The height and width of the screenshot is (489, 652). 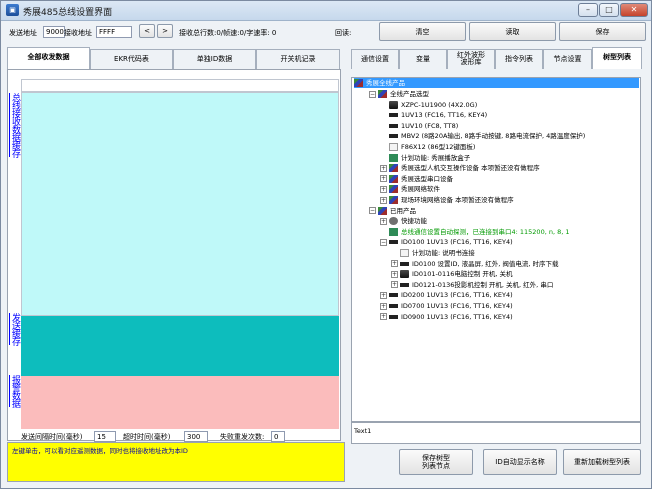 What do you see at coordinates (602, 462) in the screenshot?
I see `reload-tree-button: 重新加载树型列表` at bounding box center [602, 462].